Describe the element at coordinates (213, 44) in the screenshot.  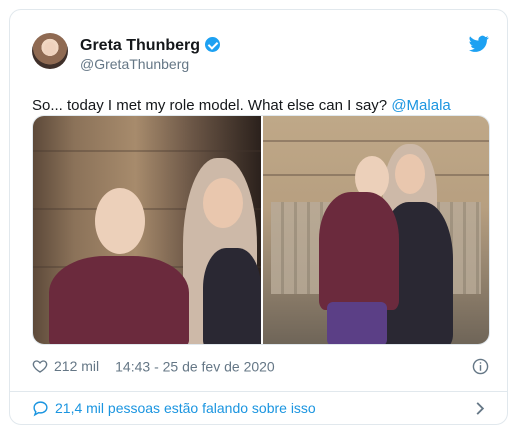
I see `verified-badge-icon` at that location.